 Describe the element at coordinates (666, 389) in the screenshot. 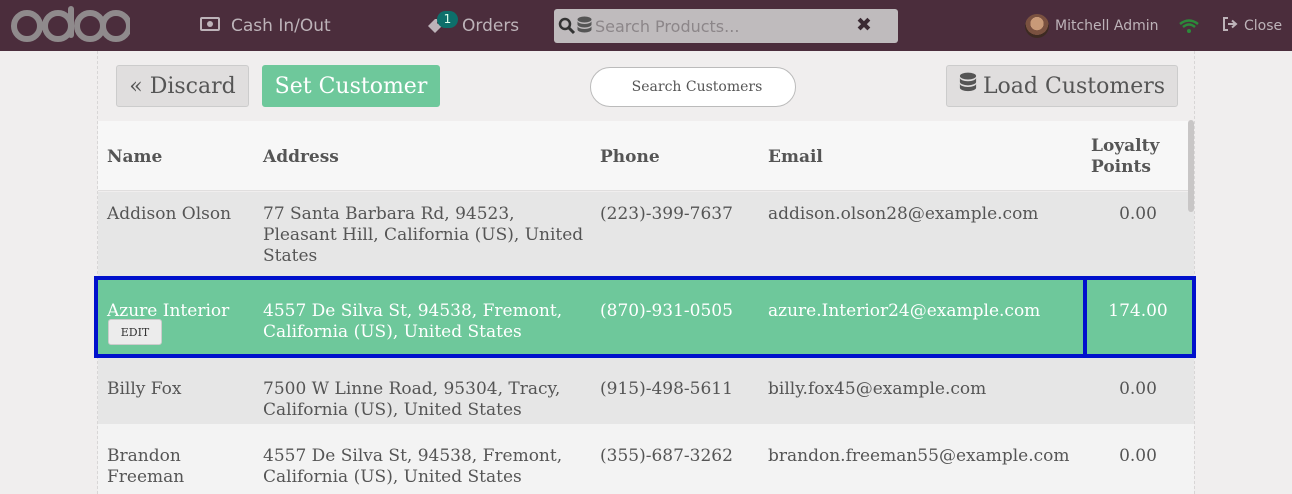

I see `customer-phone: (915)-498-5611` at that location.